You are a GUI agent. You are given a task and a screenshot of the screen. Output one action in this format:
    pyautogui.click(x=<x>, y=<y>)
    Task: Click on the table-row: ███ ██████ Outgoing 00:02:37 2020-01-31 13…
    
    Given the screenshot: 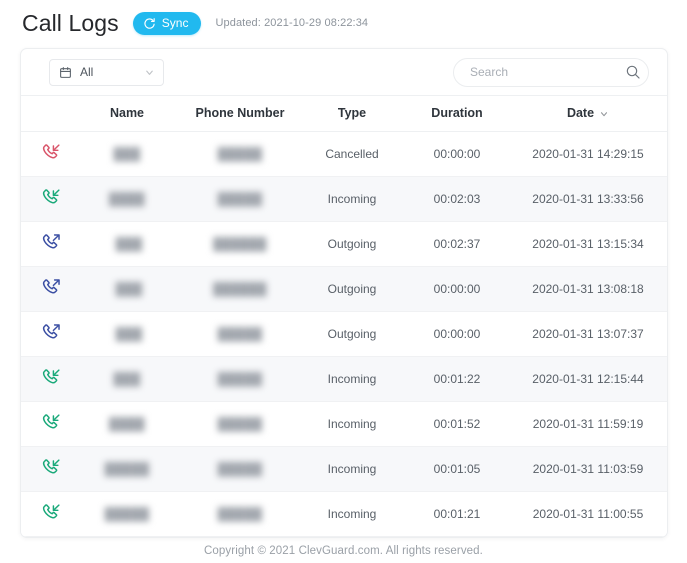 What is the action you would take?
    pyautogui.click(x=344, y=244)
    